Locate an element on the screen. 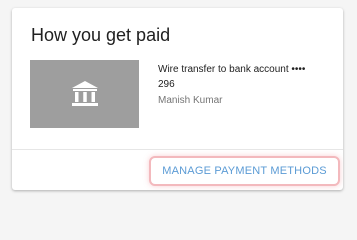 Image resolution: width=357 pixels, height=240 pixels. account-holder-name: Manish Kumar is located at coordinates (190, 100).